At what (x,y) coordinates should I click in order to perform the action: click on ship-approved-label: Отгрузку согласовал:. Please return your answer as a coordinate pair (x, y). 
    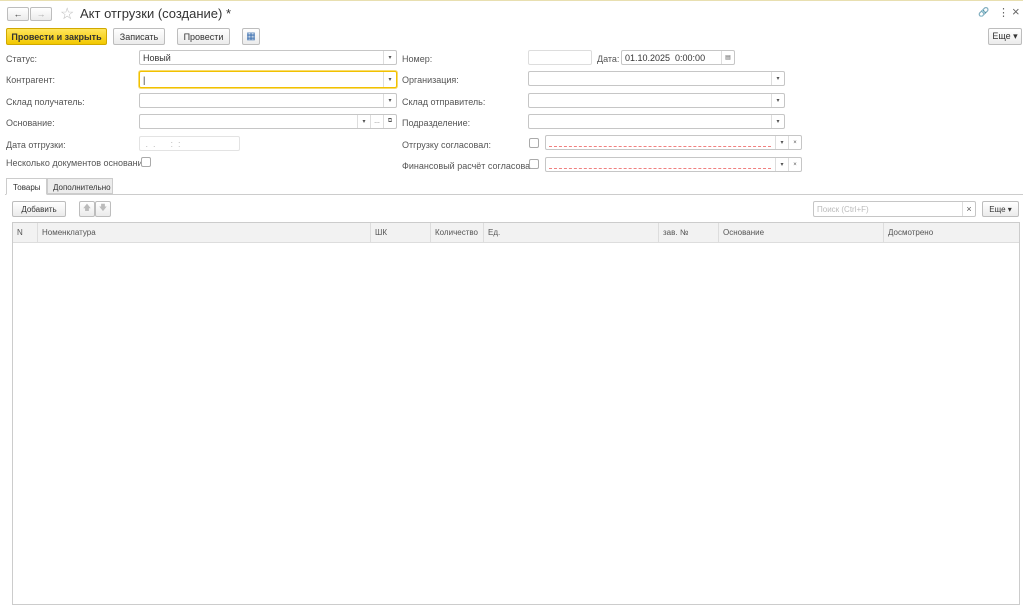
    Looking at the image, I should click on (446, 145).